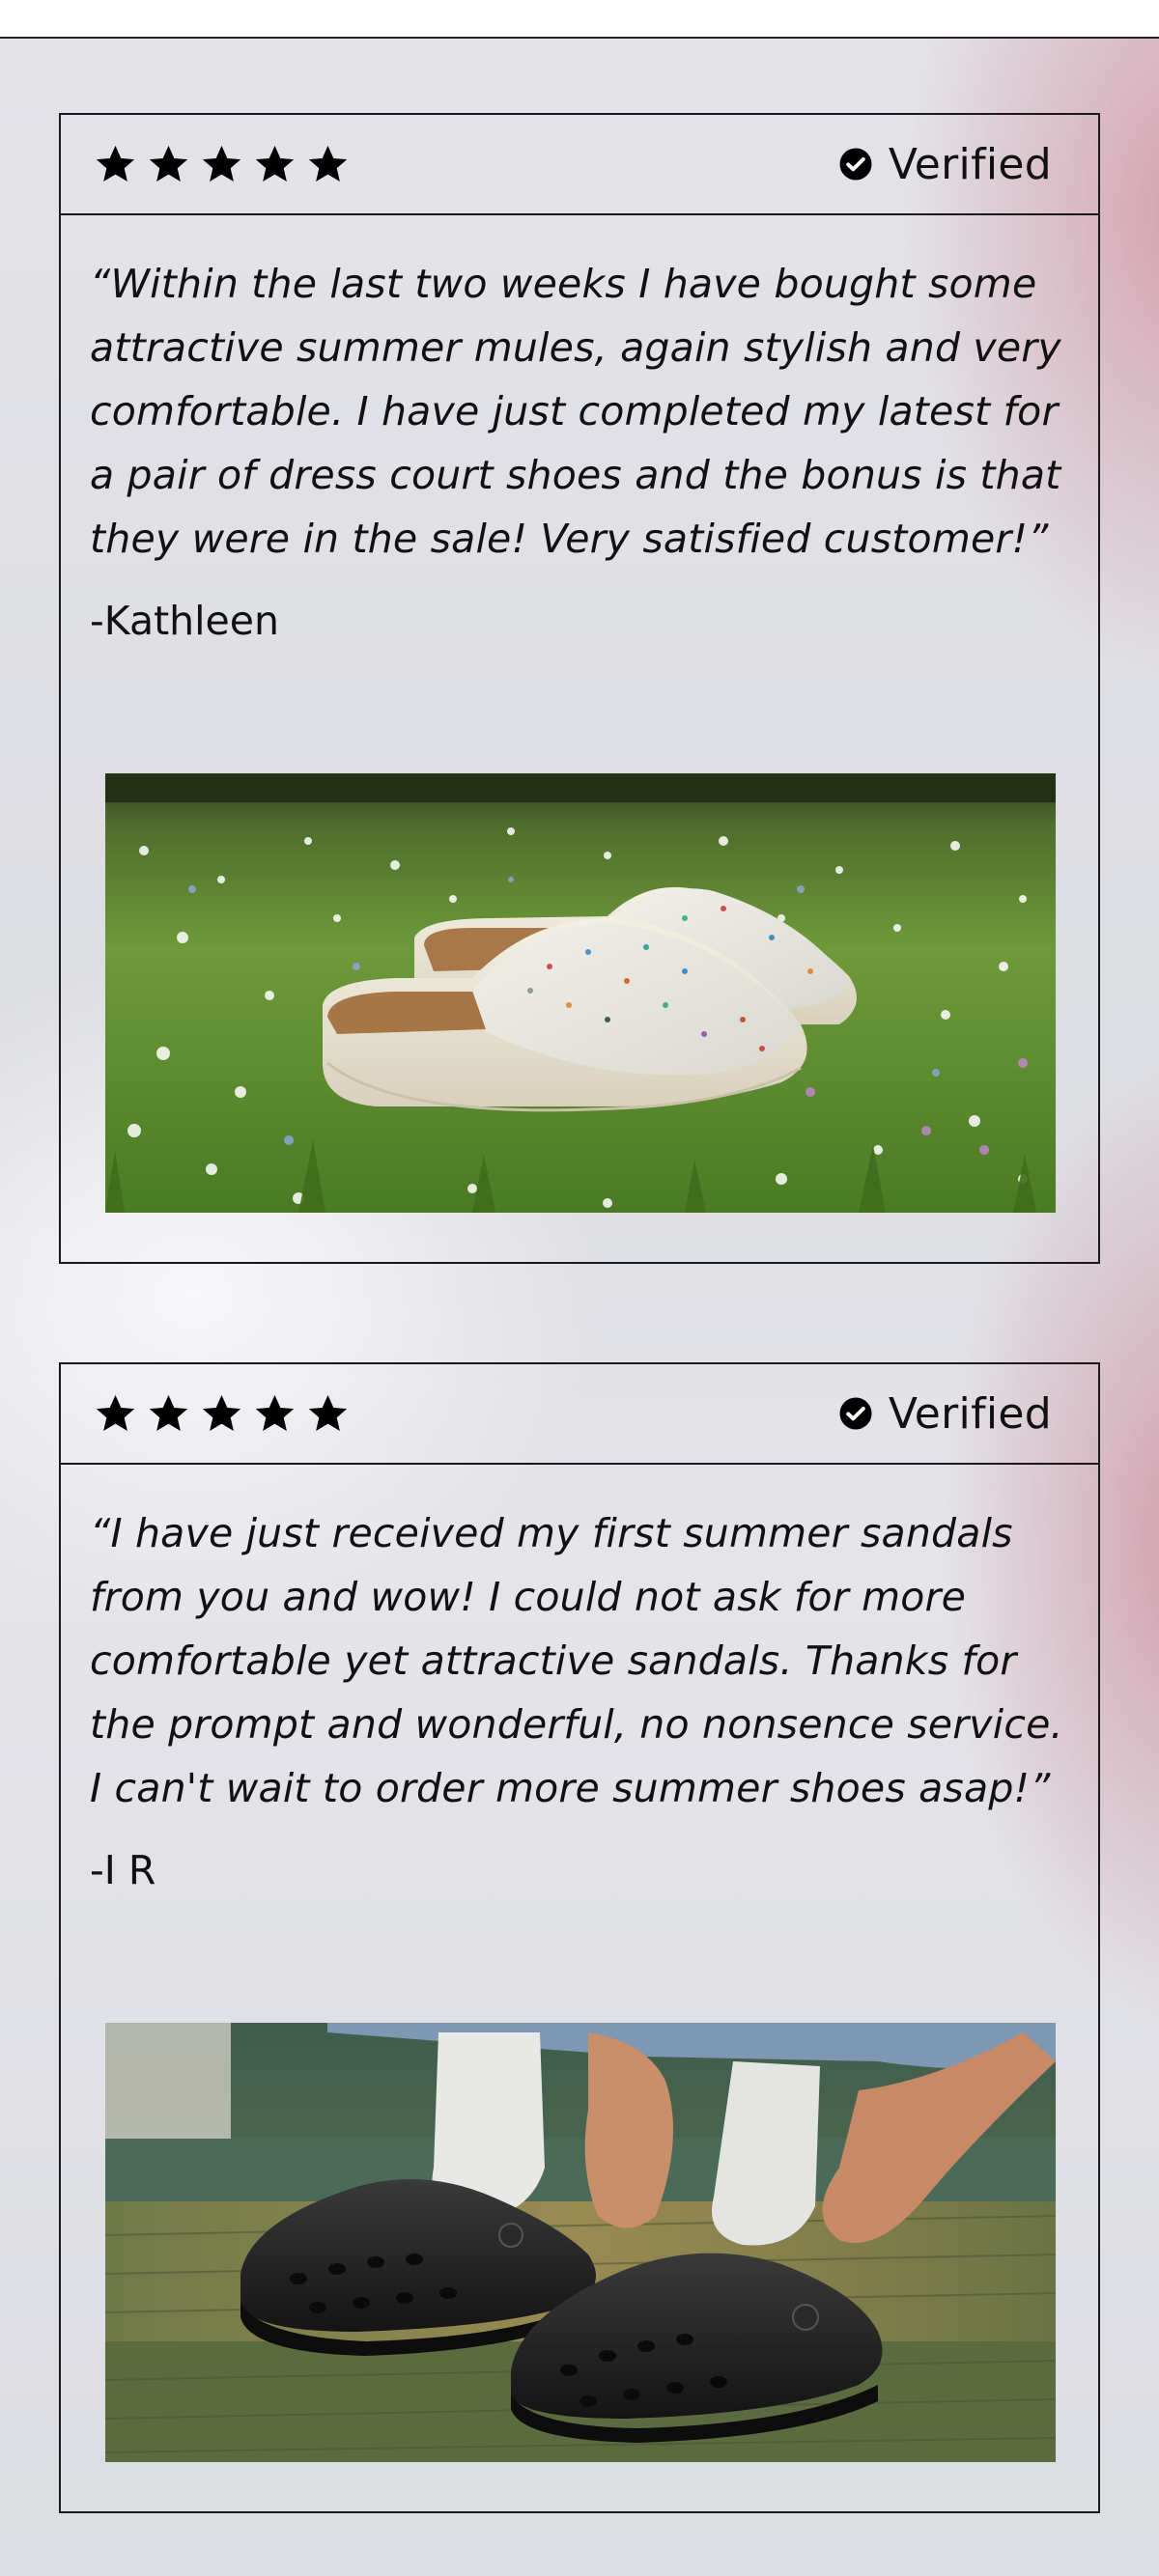  I want to click on black-clogs-steps-image, so click(580, 2242).